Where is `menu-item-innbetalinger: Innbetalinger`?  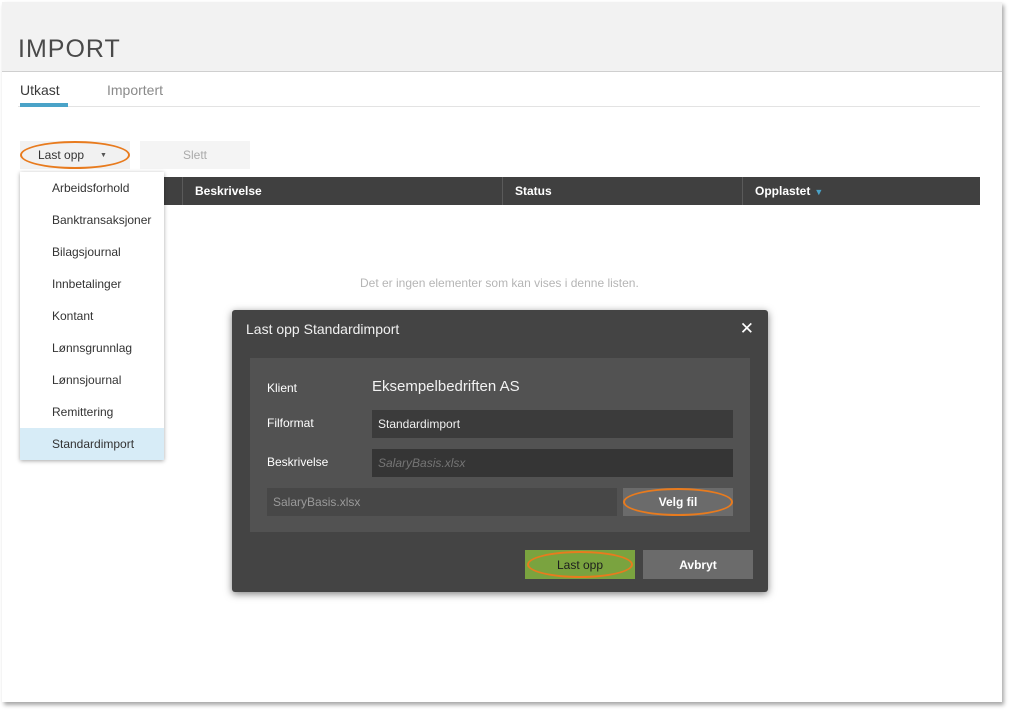 menu-item-innbetalinger: Innbetalinger is located at coordinates (92, 284).